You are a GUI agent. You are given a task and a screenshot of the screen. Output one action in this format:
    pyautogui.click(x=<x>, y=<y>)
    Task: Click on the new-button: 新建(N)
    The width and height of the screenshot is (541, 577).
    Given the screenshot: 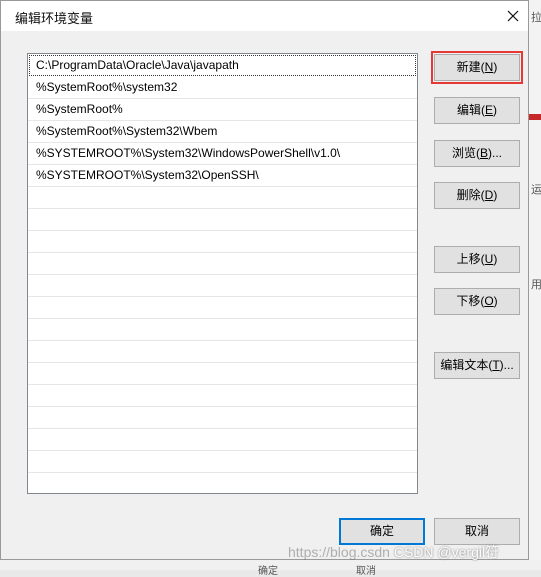 What is the action you would take?
    pyautogui.click(x=477, y=67)
    